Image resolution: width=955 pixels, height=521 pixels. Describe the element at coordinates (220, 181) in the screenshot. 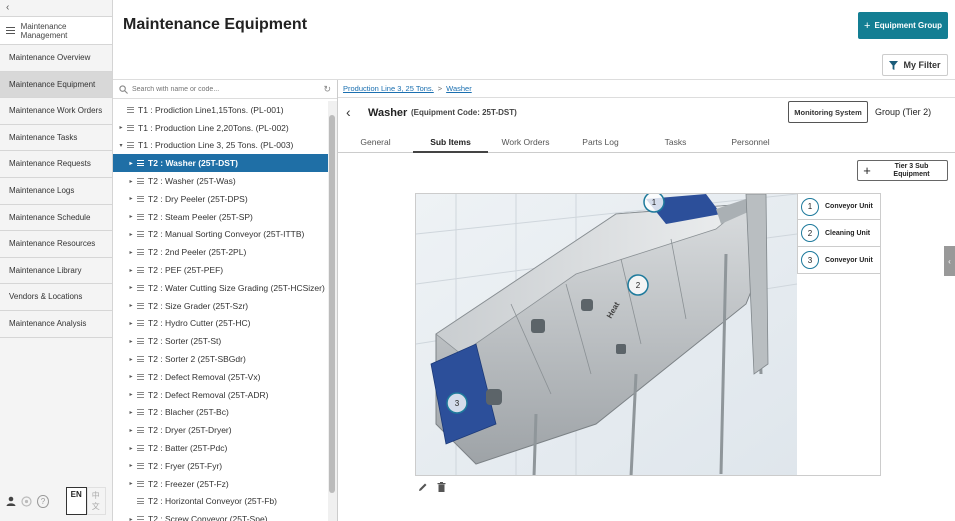

I see `tree-row: ▸ T2 : Washer (25T-Was)` at that location.